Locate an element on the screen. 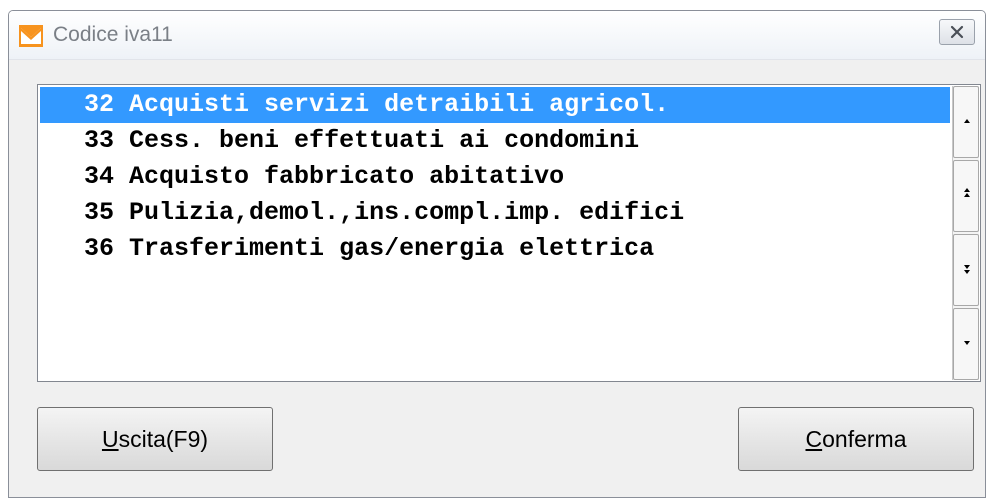  list-item-label: Acquisti servizi detraibili agricol. is located at coordinates (399, 104).